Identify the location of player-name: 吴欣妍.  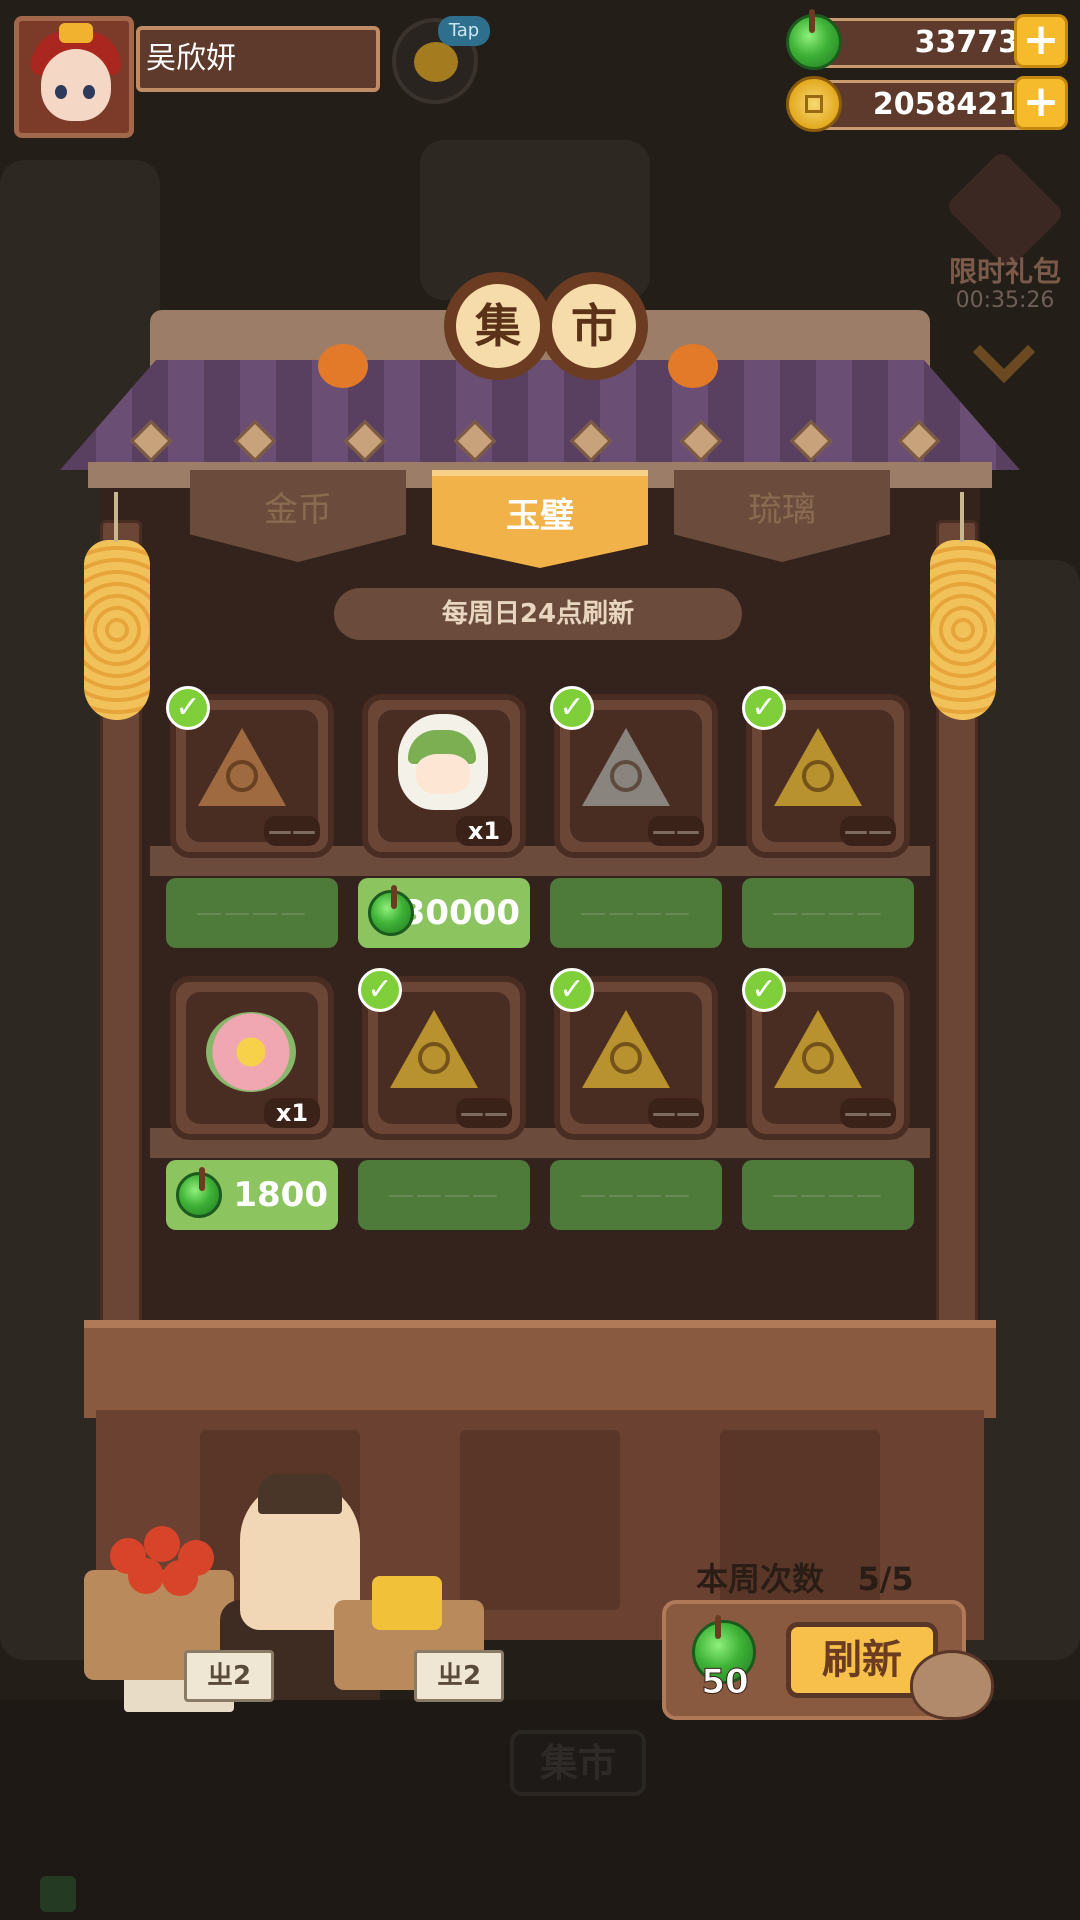
(258, 59).